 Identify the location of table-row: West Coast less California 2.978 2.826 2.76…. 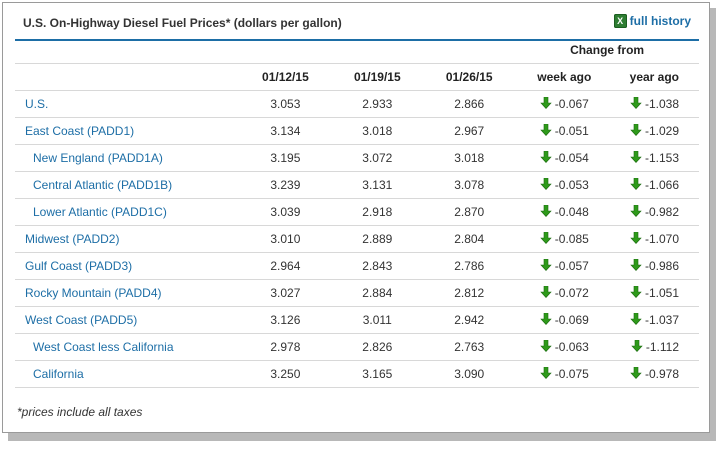
(357, 347).